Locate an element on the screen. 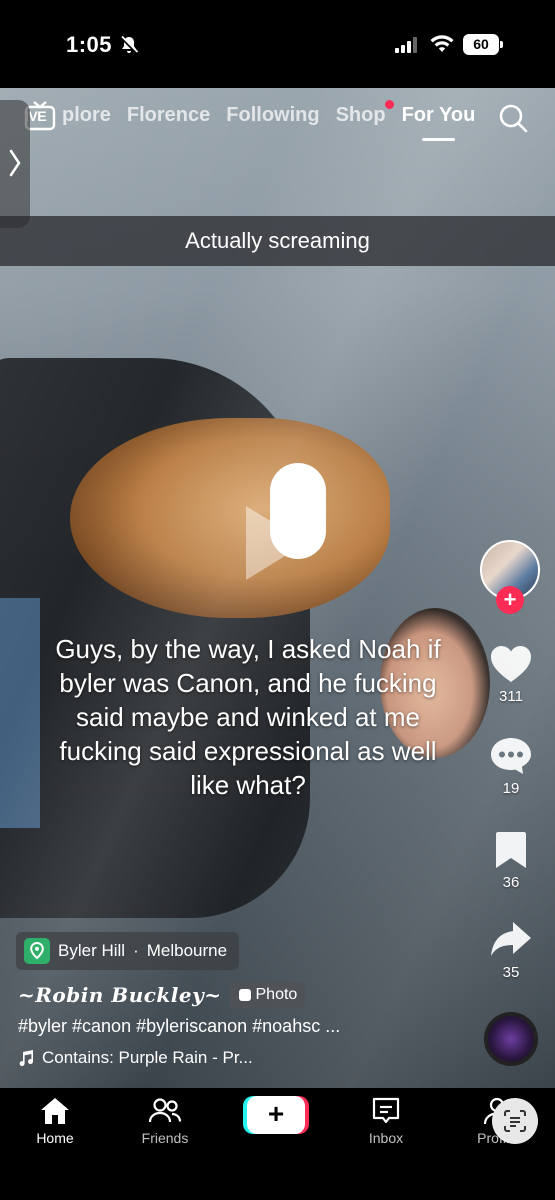  share-button: 35 is located at coordinates (511, 950).